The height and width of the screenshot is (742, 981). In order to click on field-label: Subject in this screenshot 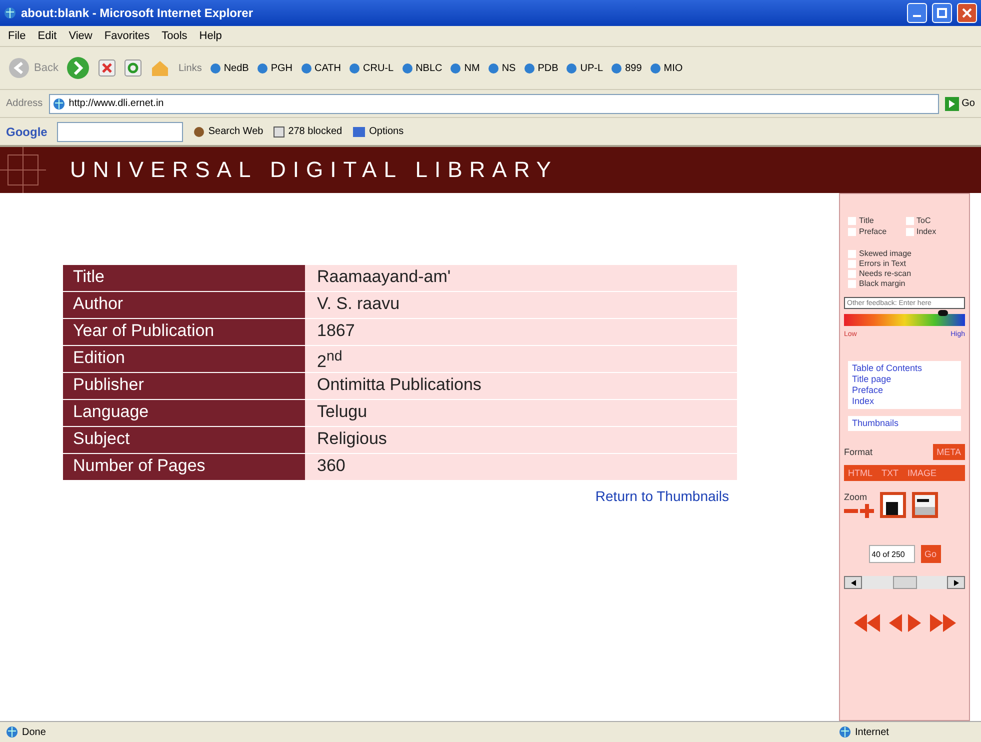, I will do `click(184, 440)`.